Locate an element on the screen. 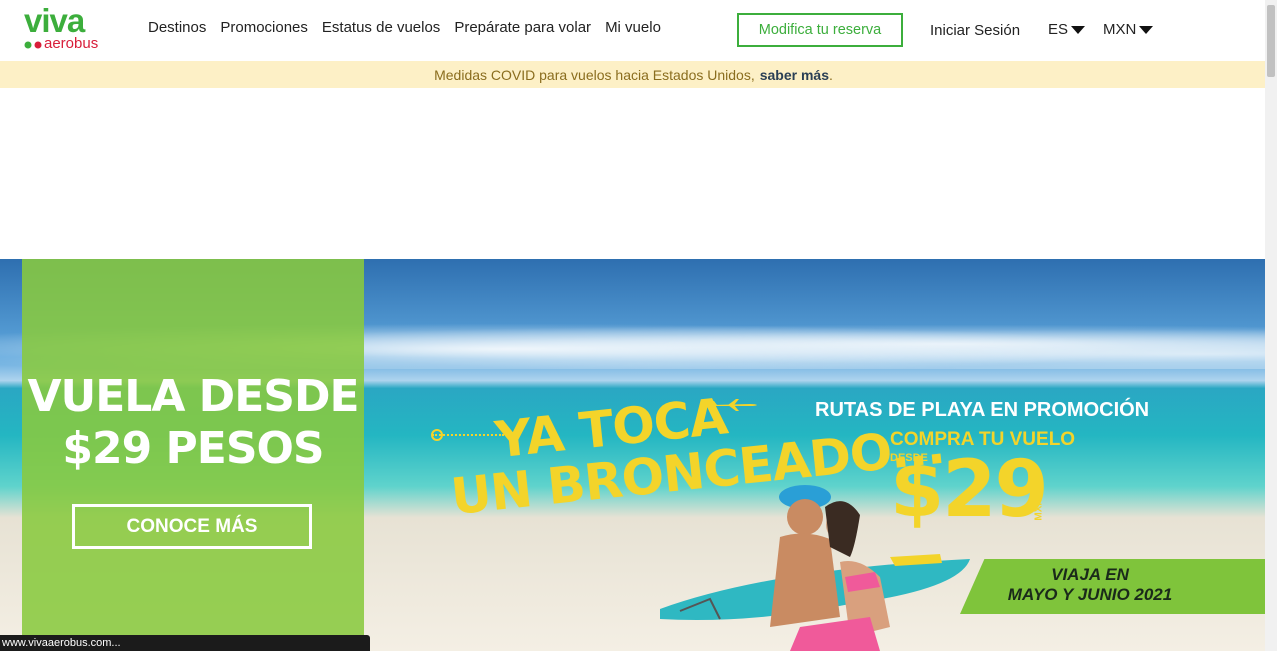 The height and width of the screenshot is (651, 1277). page-scrollbar is located at coordinates (1271, 325).